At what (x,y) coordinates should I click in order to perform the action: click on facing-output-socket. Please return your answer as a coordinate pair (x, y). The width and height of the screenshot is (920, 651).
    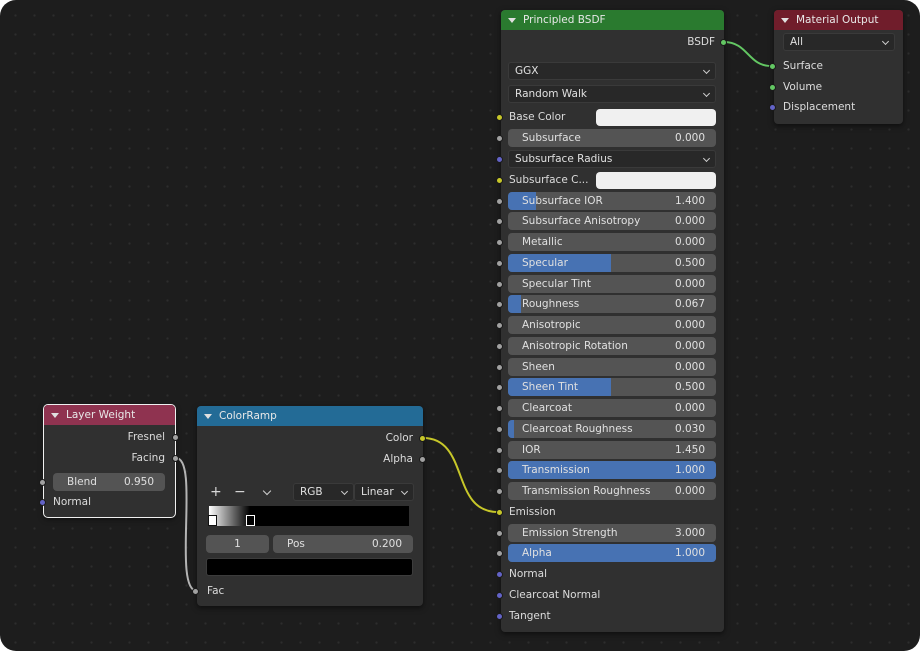
    Looking at the image, I should click on (175, 458).